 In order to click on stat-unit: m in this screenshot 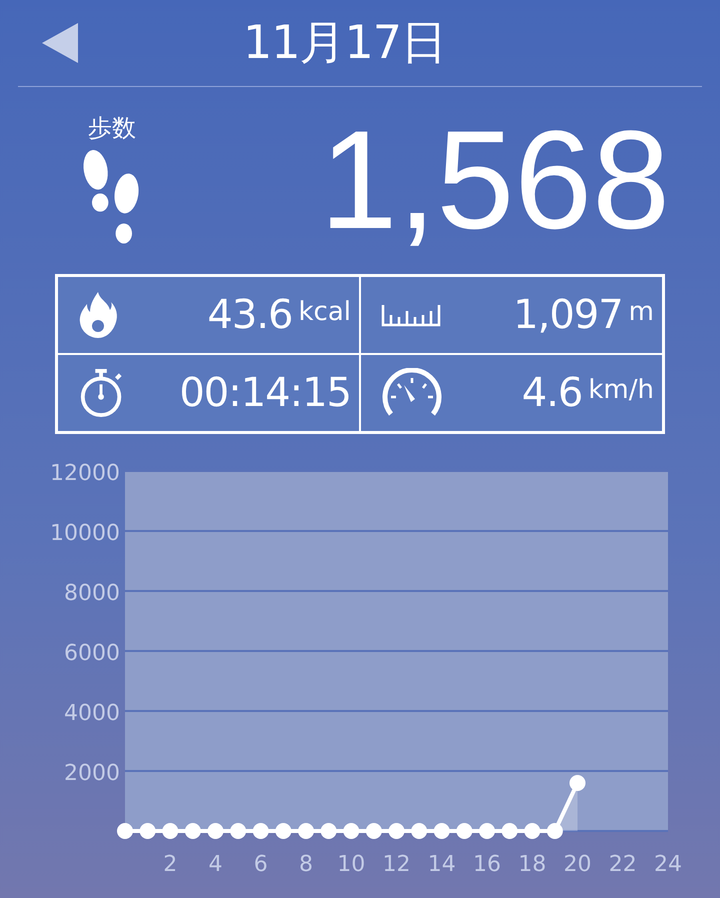, I will do `click(641, 312)`.